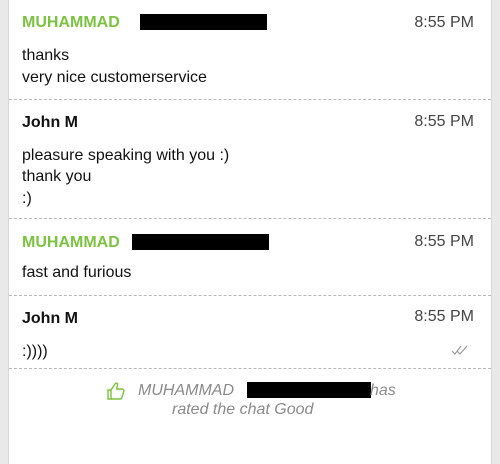 This screenshot has width=500, height=464. Describe the element at coordinates (186, 390) in the screenshot. I see `rating-customer-name: MUHAMMAD` at that location.